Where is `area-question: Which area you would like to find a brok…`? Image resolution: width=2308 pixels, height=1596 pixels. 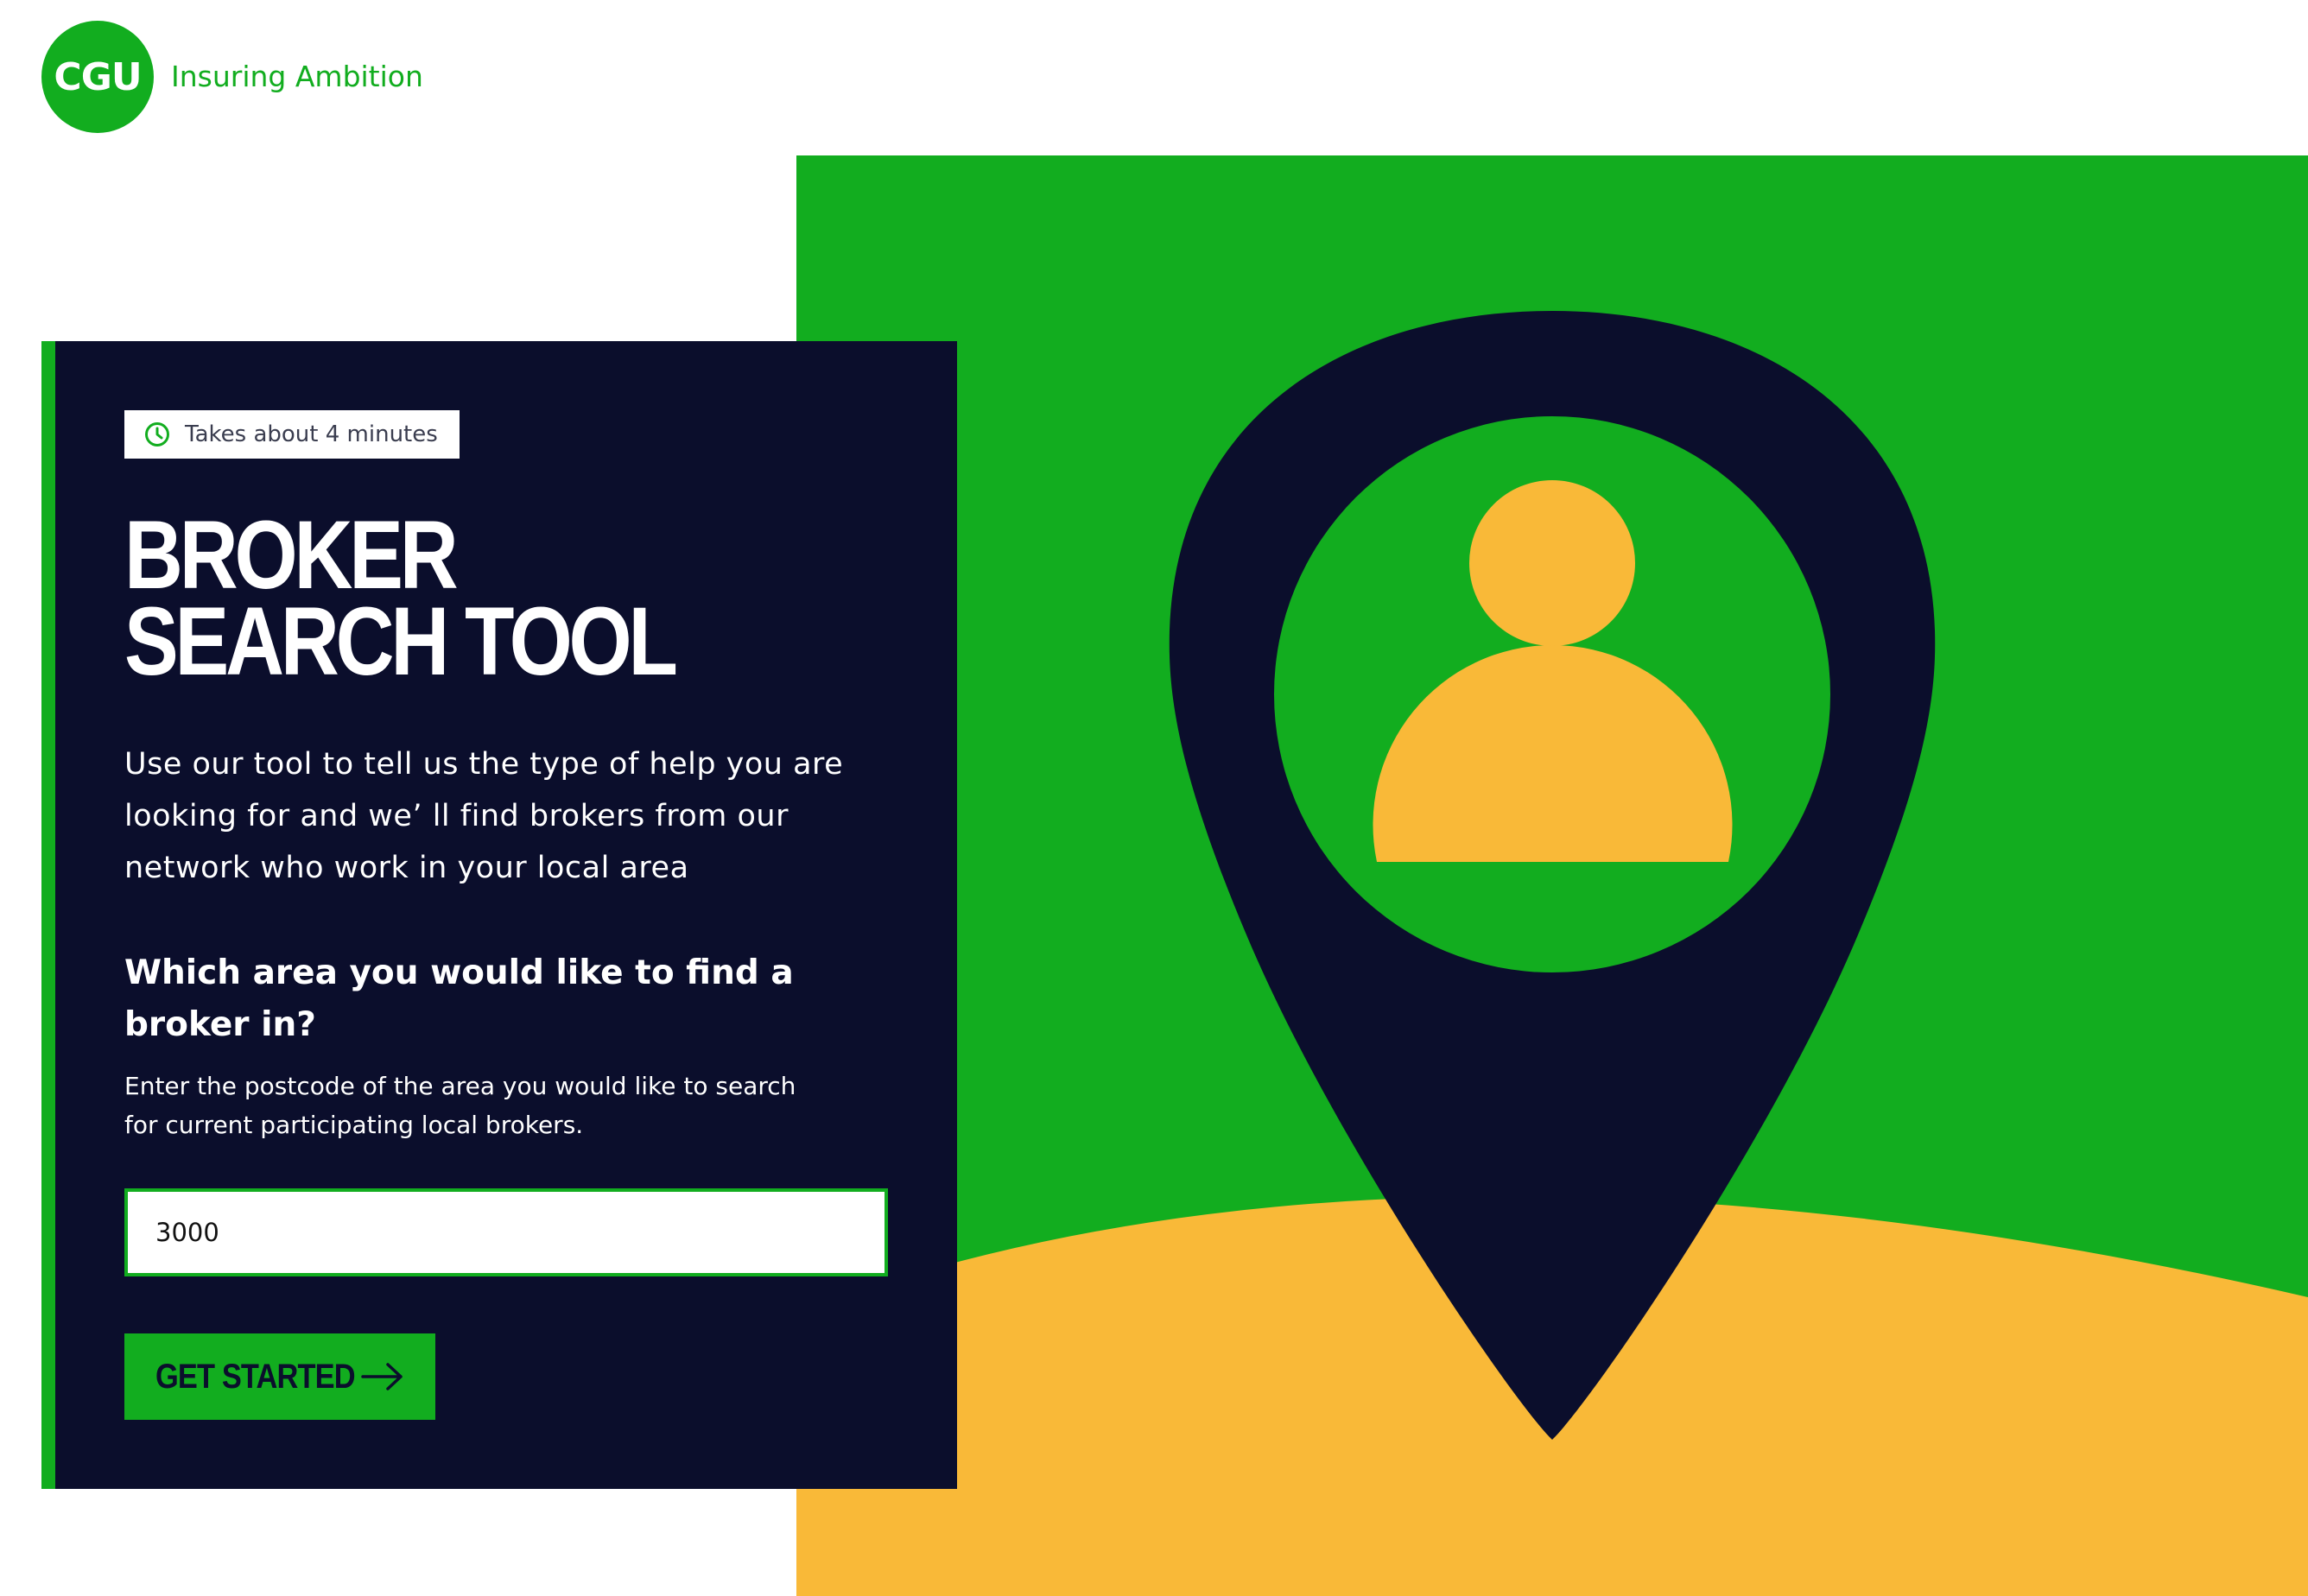
area-question: Which area you would like to find a brok… is located at coordinates (459, 998).